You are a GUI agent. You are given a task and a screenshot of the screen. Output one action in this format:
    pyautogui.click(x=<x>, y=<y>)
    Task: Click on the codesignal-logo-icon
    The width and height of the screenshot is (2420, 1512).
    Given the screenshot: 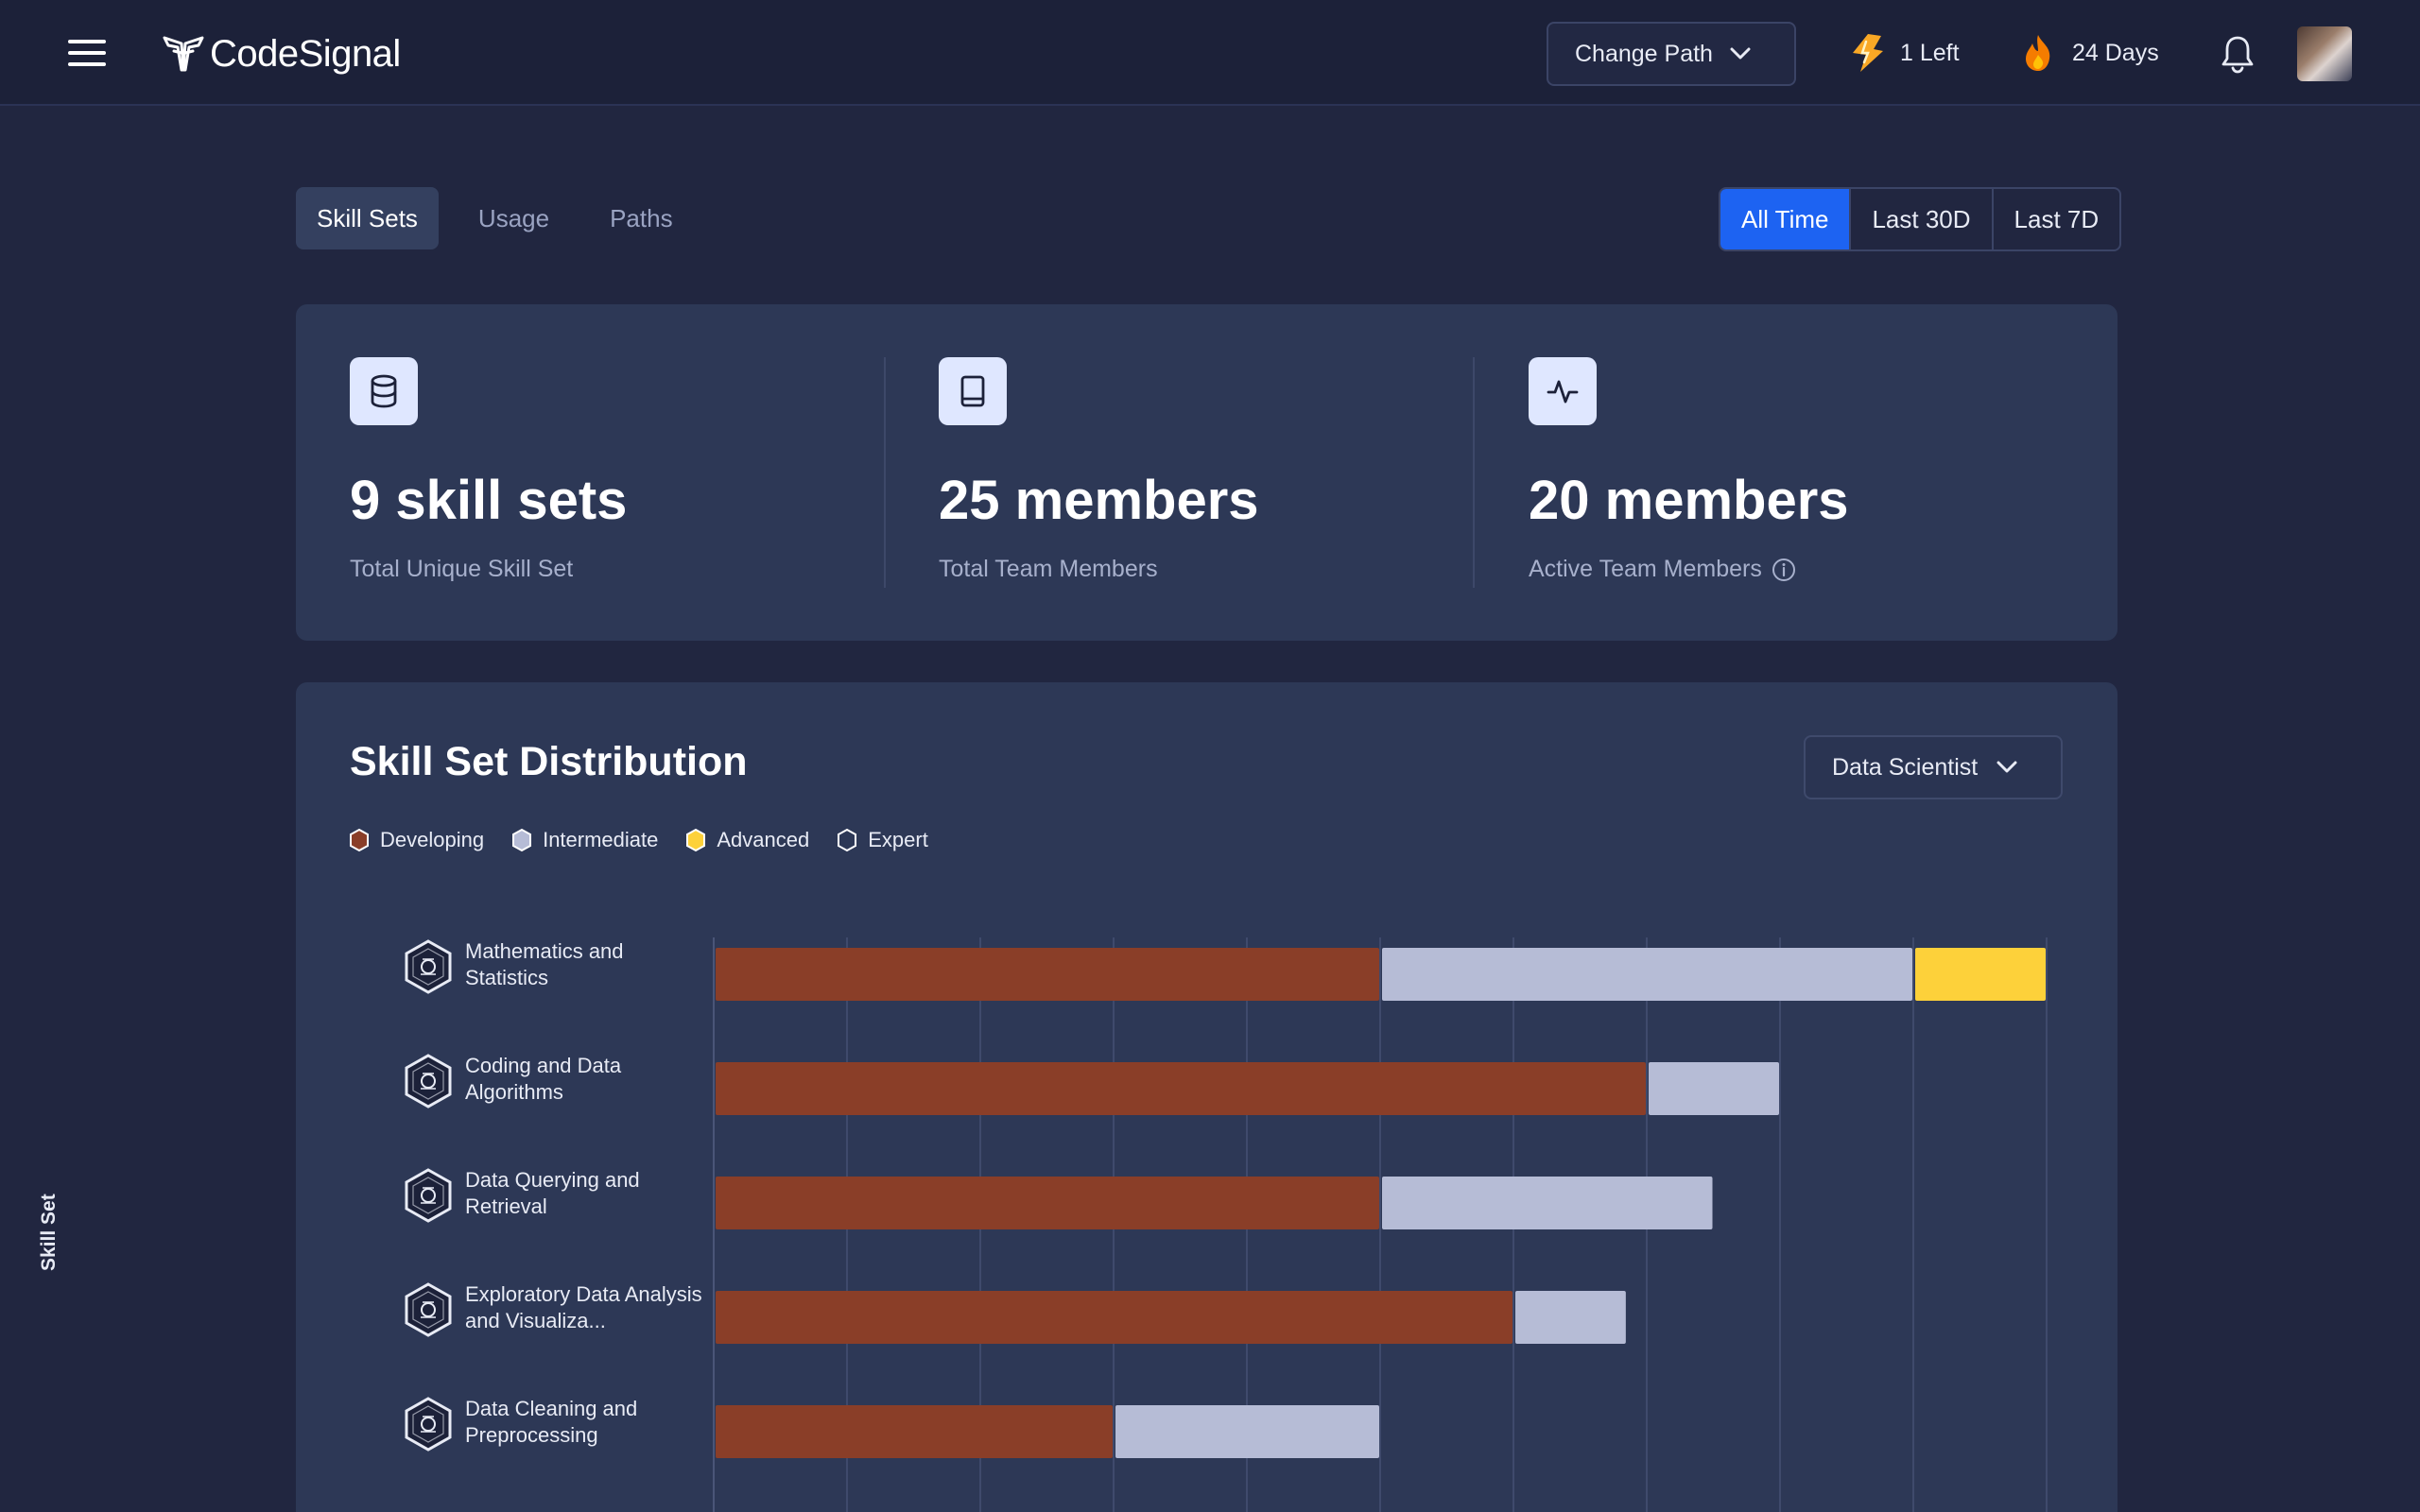 What is the action you would take?
    pyautogui.click(x=183, y=54)
    